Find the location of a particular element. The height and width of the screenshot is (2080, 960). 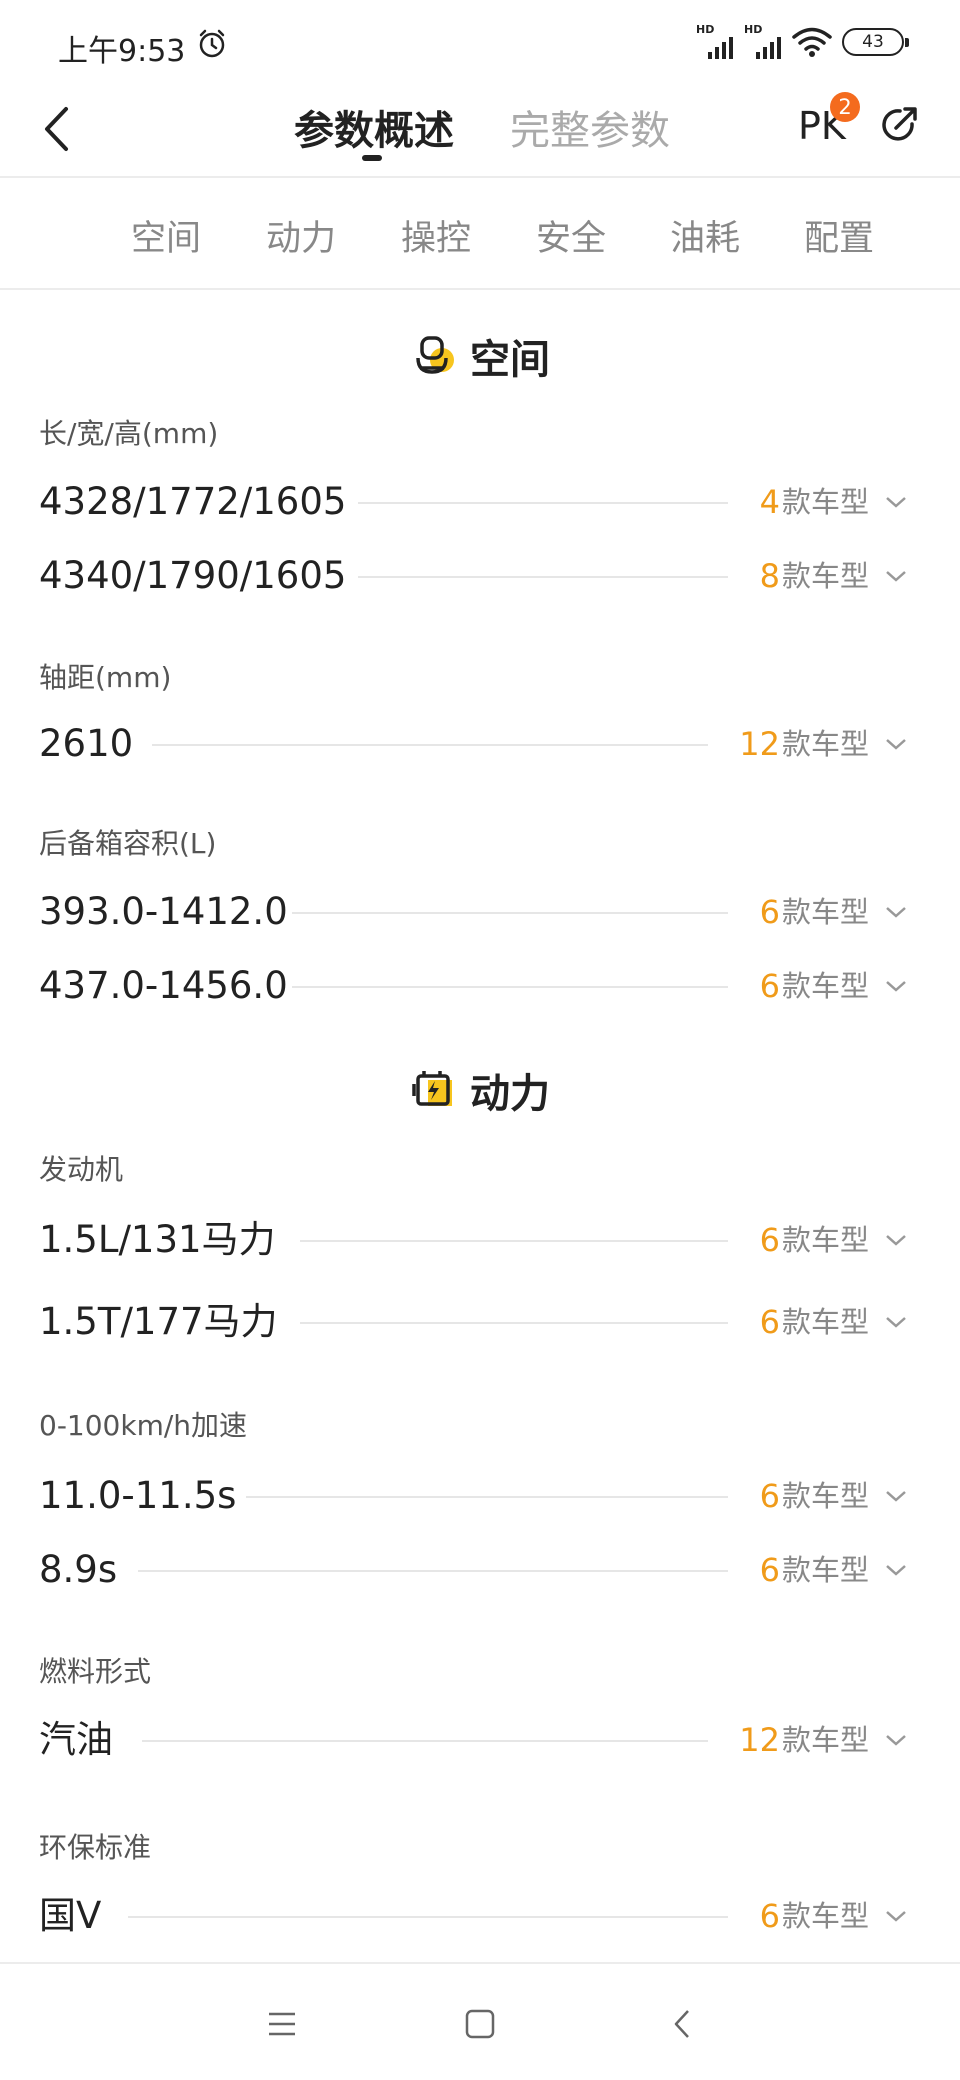

group-label-fuel-type: 燃料形式 is located at coordinates (95, 1671).